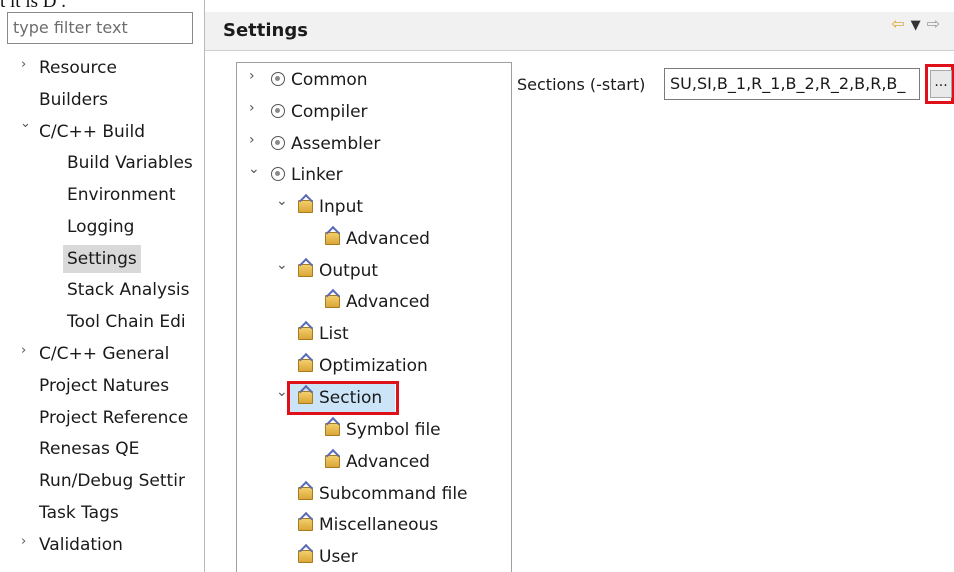 This screenshot has height=572, width=954. I want to click on tree-item-label: Common, so click(329, 80).